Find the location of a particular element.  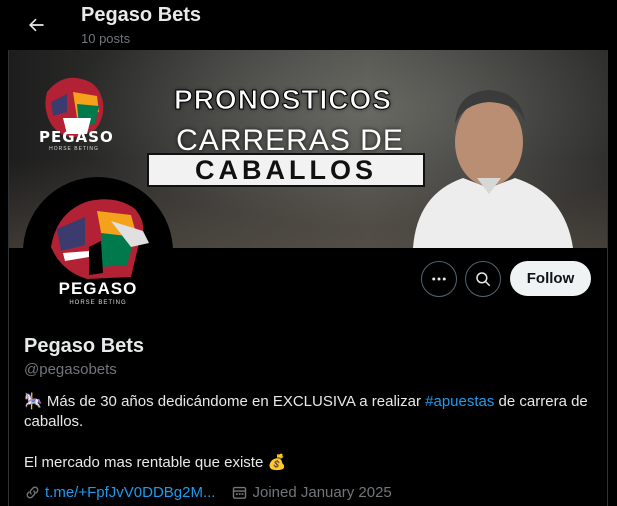

presenter-photo is located at coordinates (493, 169).